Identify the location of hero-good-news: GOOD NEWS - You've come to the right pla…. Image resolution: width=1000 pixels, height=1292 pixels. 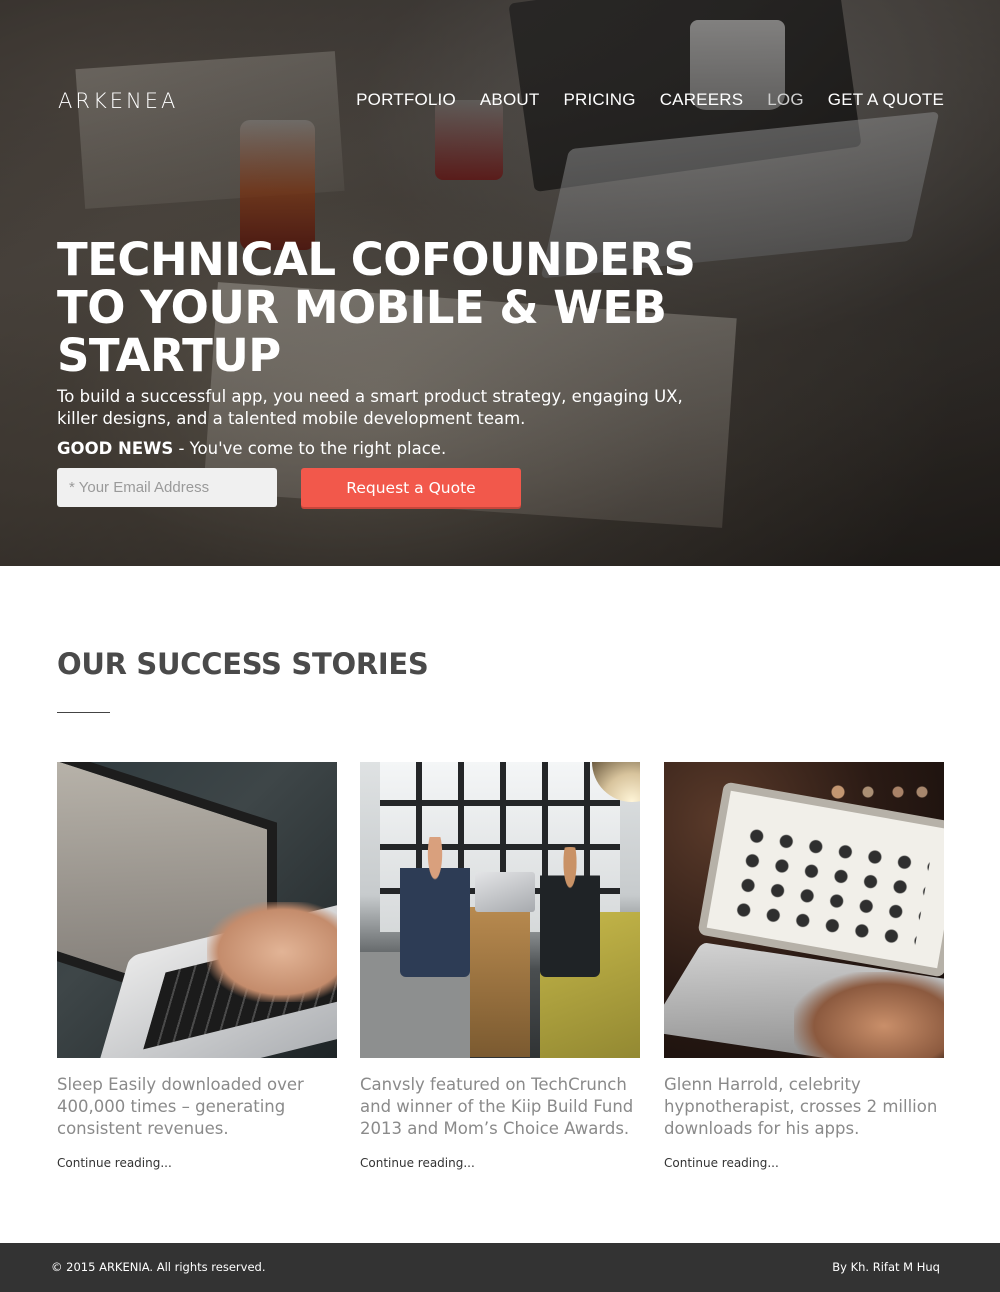
(251, 448).